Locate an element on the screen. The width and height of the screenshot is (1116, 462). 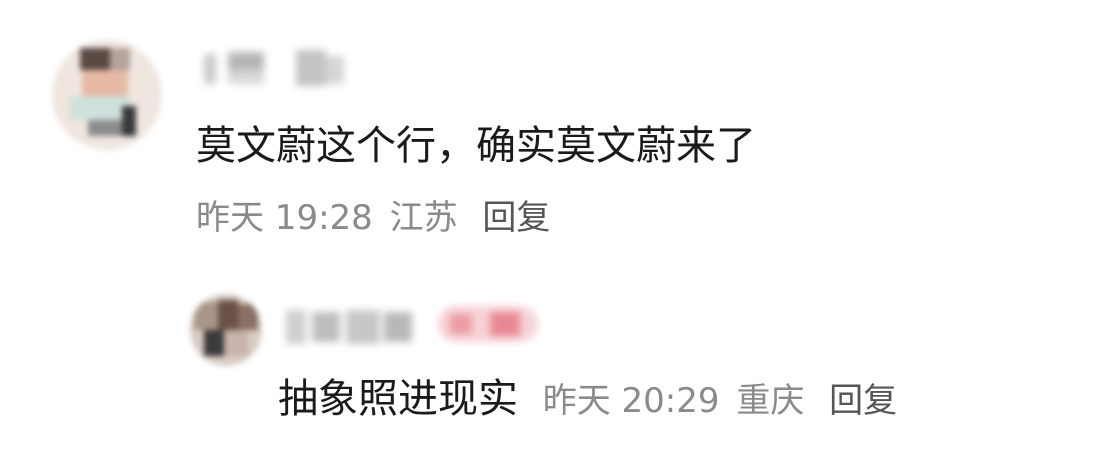
reply-text: 抽象照进现实 昨天 20:29 重庆 回复 is located at coordinates (587, 400).